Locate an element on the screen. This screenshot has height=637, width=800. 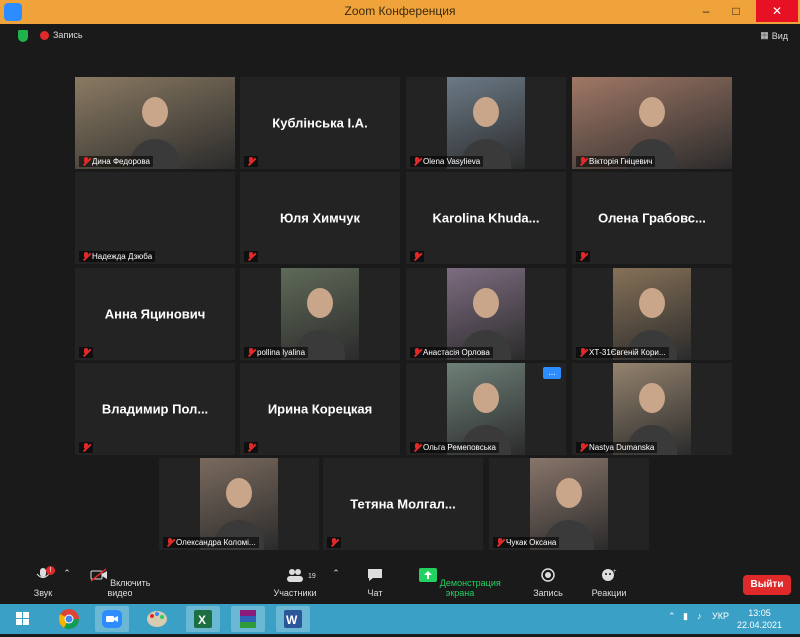
share-screen-button: Демонстрация экрана is located at coordinates (460, 583).